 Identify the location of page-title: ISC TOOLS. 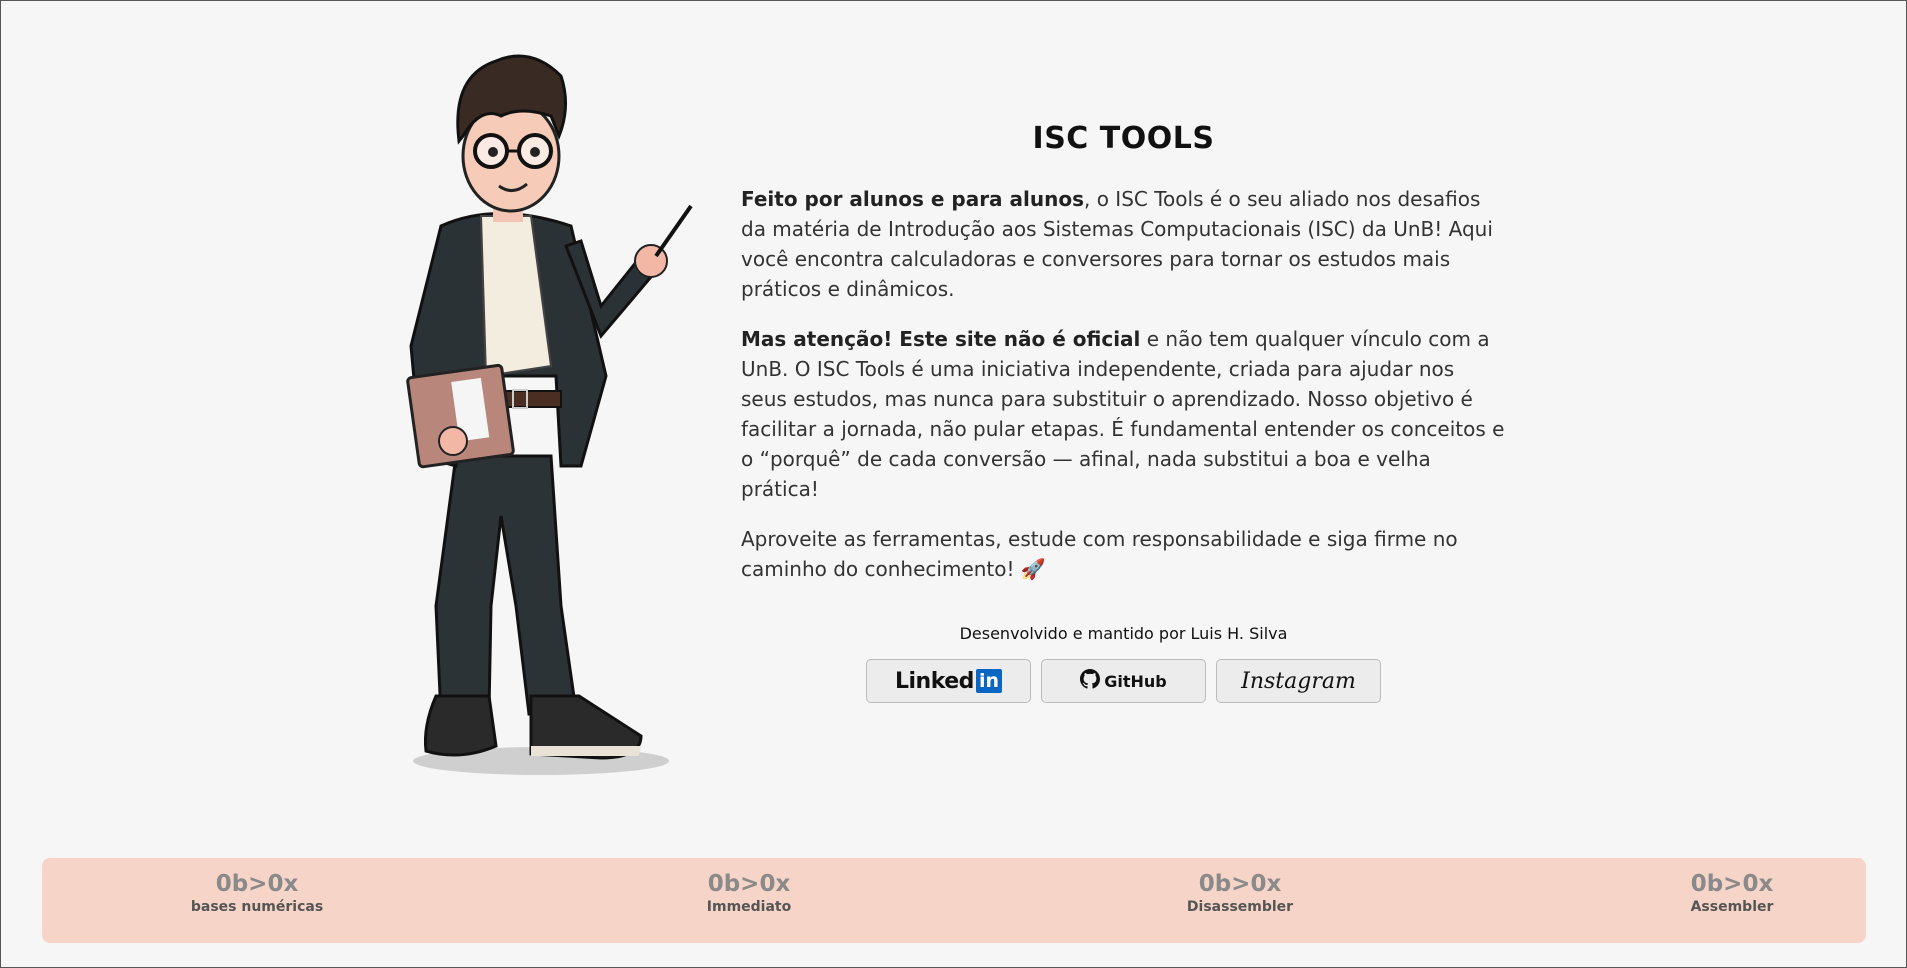
(1123, 138).